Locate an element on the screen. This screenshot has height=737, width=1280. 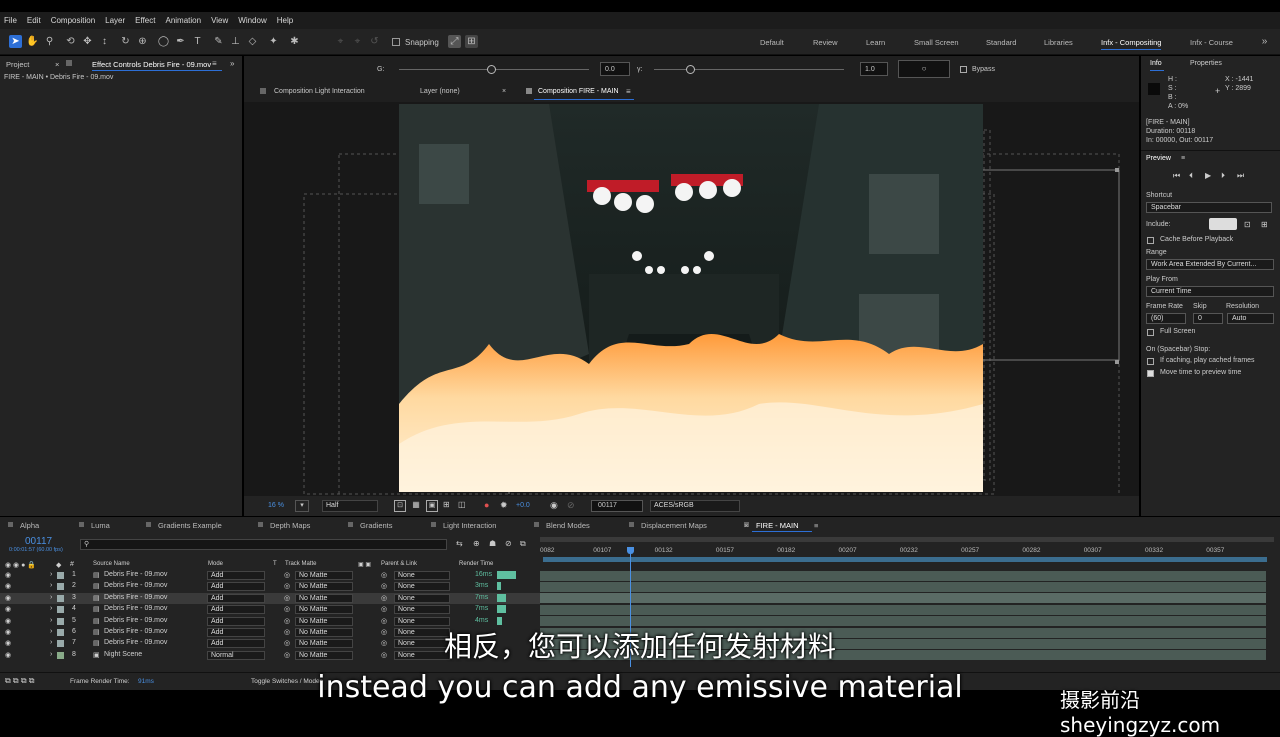
full-screen-checkbox is located at coordinates (1150, 332).